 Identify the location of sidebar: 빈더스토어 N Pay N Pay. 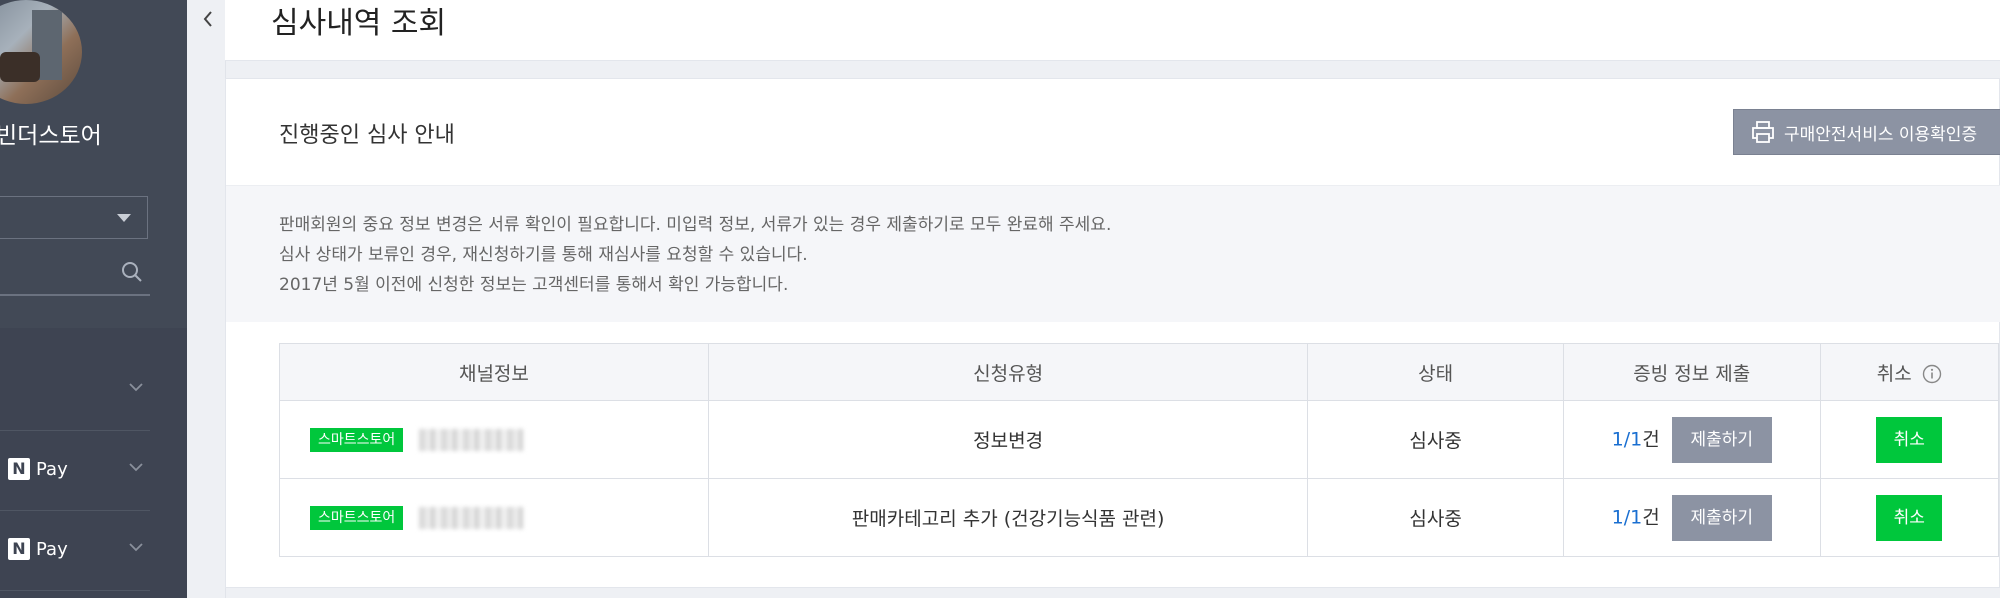
(93, 299).